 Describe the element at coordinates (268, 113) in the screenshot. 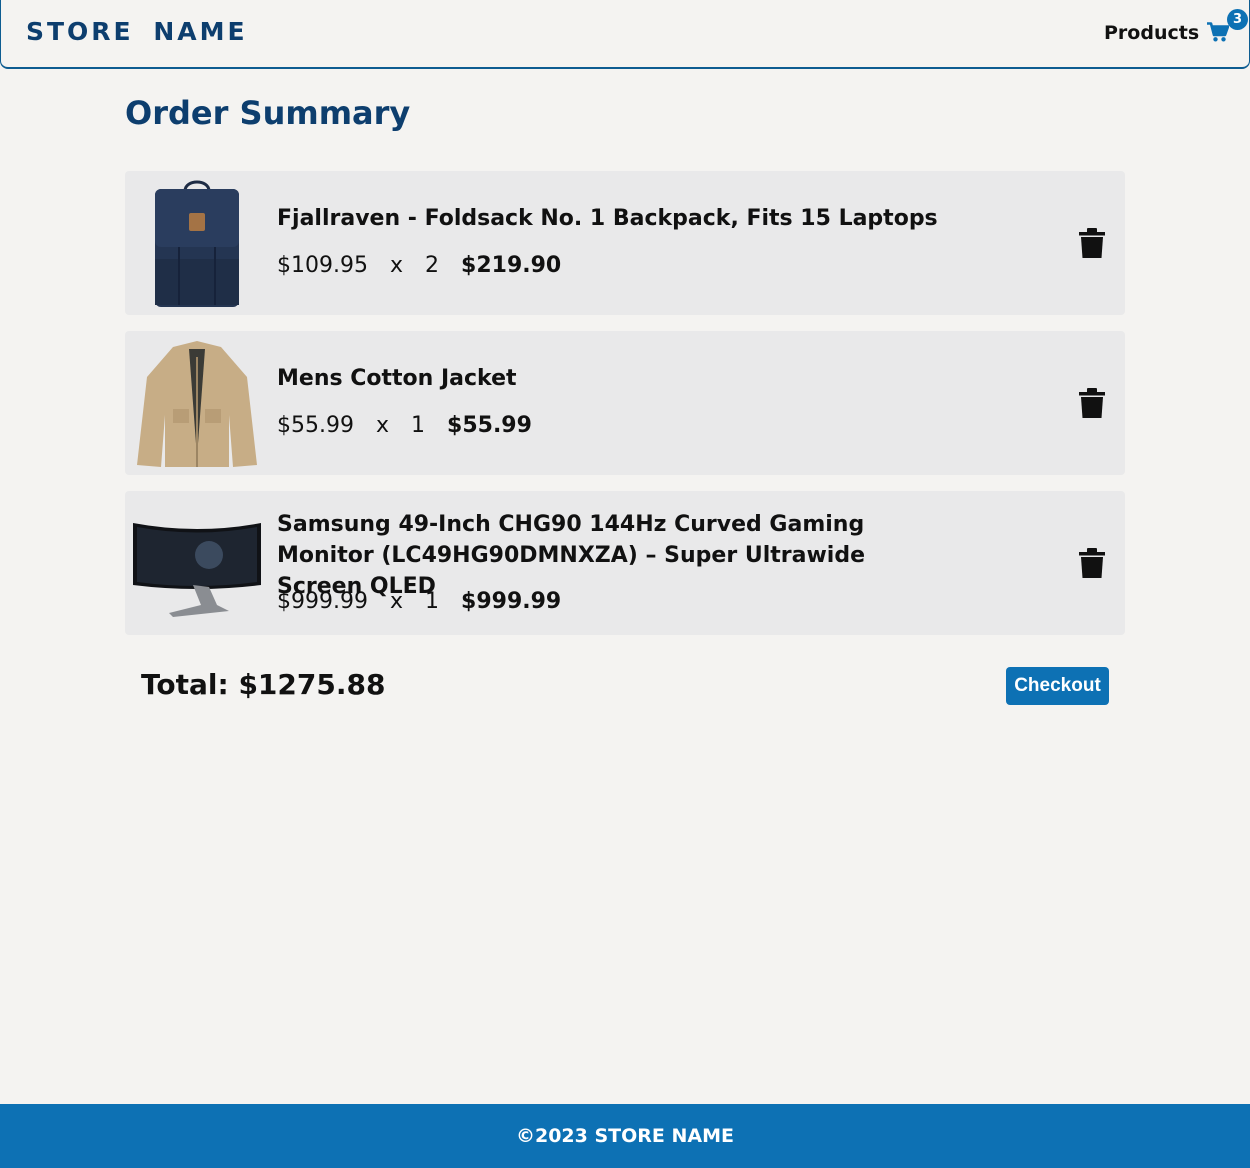

I see `page-title: Order Summary` at that location.